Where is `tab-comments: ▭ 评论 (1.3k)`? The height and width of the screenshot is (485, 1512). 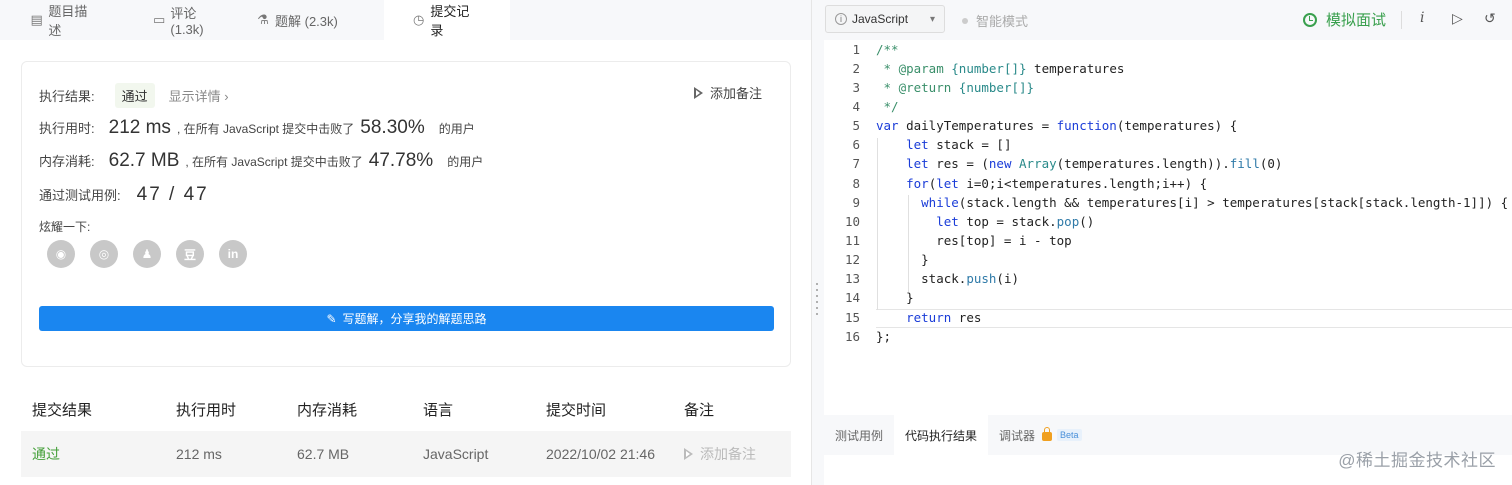
tab-comments: ▭ 评论 (1.3k) is located at coordinates (192, 20).